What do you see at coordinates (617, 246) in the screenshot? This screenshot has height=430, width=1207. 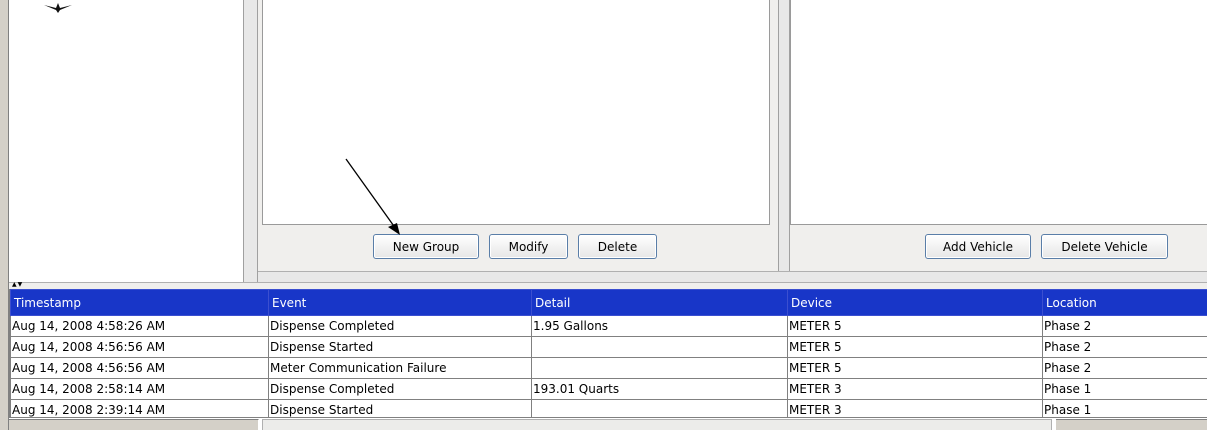 I see `delete-button: Delete` at bounding box center [617, 246].